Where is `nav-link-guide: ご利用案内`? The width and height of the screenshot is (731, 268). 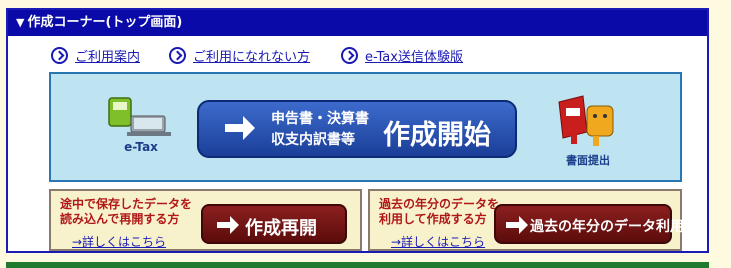
nav-link-guide: ご利用案内 is located at coordinates (95, 55).